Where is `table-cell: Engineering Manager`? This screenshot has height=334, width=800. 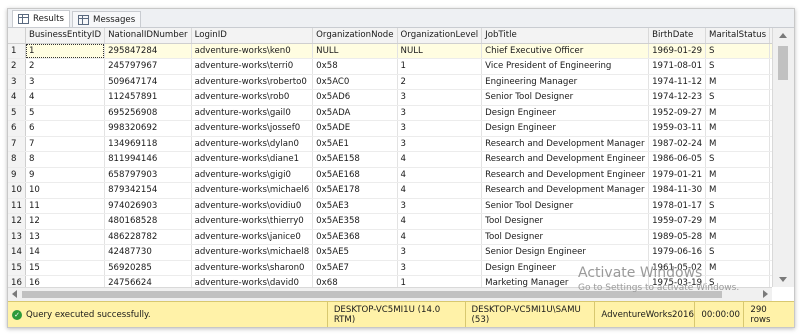 table-cell: Engineering Manager is located at coordinates (565, 82).